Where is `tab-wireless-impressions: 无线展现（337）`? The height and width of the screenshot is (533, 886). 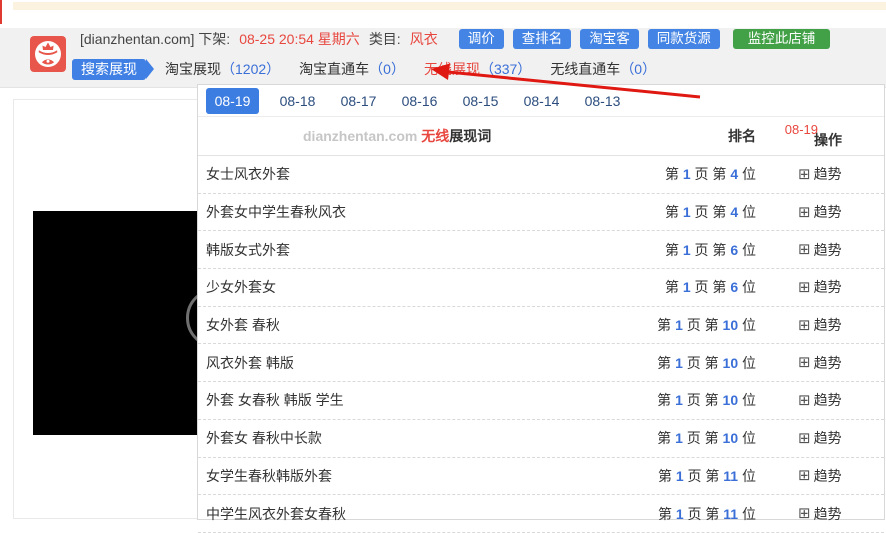 tab-wireless-impressions: 无线展现（337） is located at coordinates (477, 69).